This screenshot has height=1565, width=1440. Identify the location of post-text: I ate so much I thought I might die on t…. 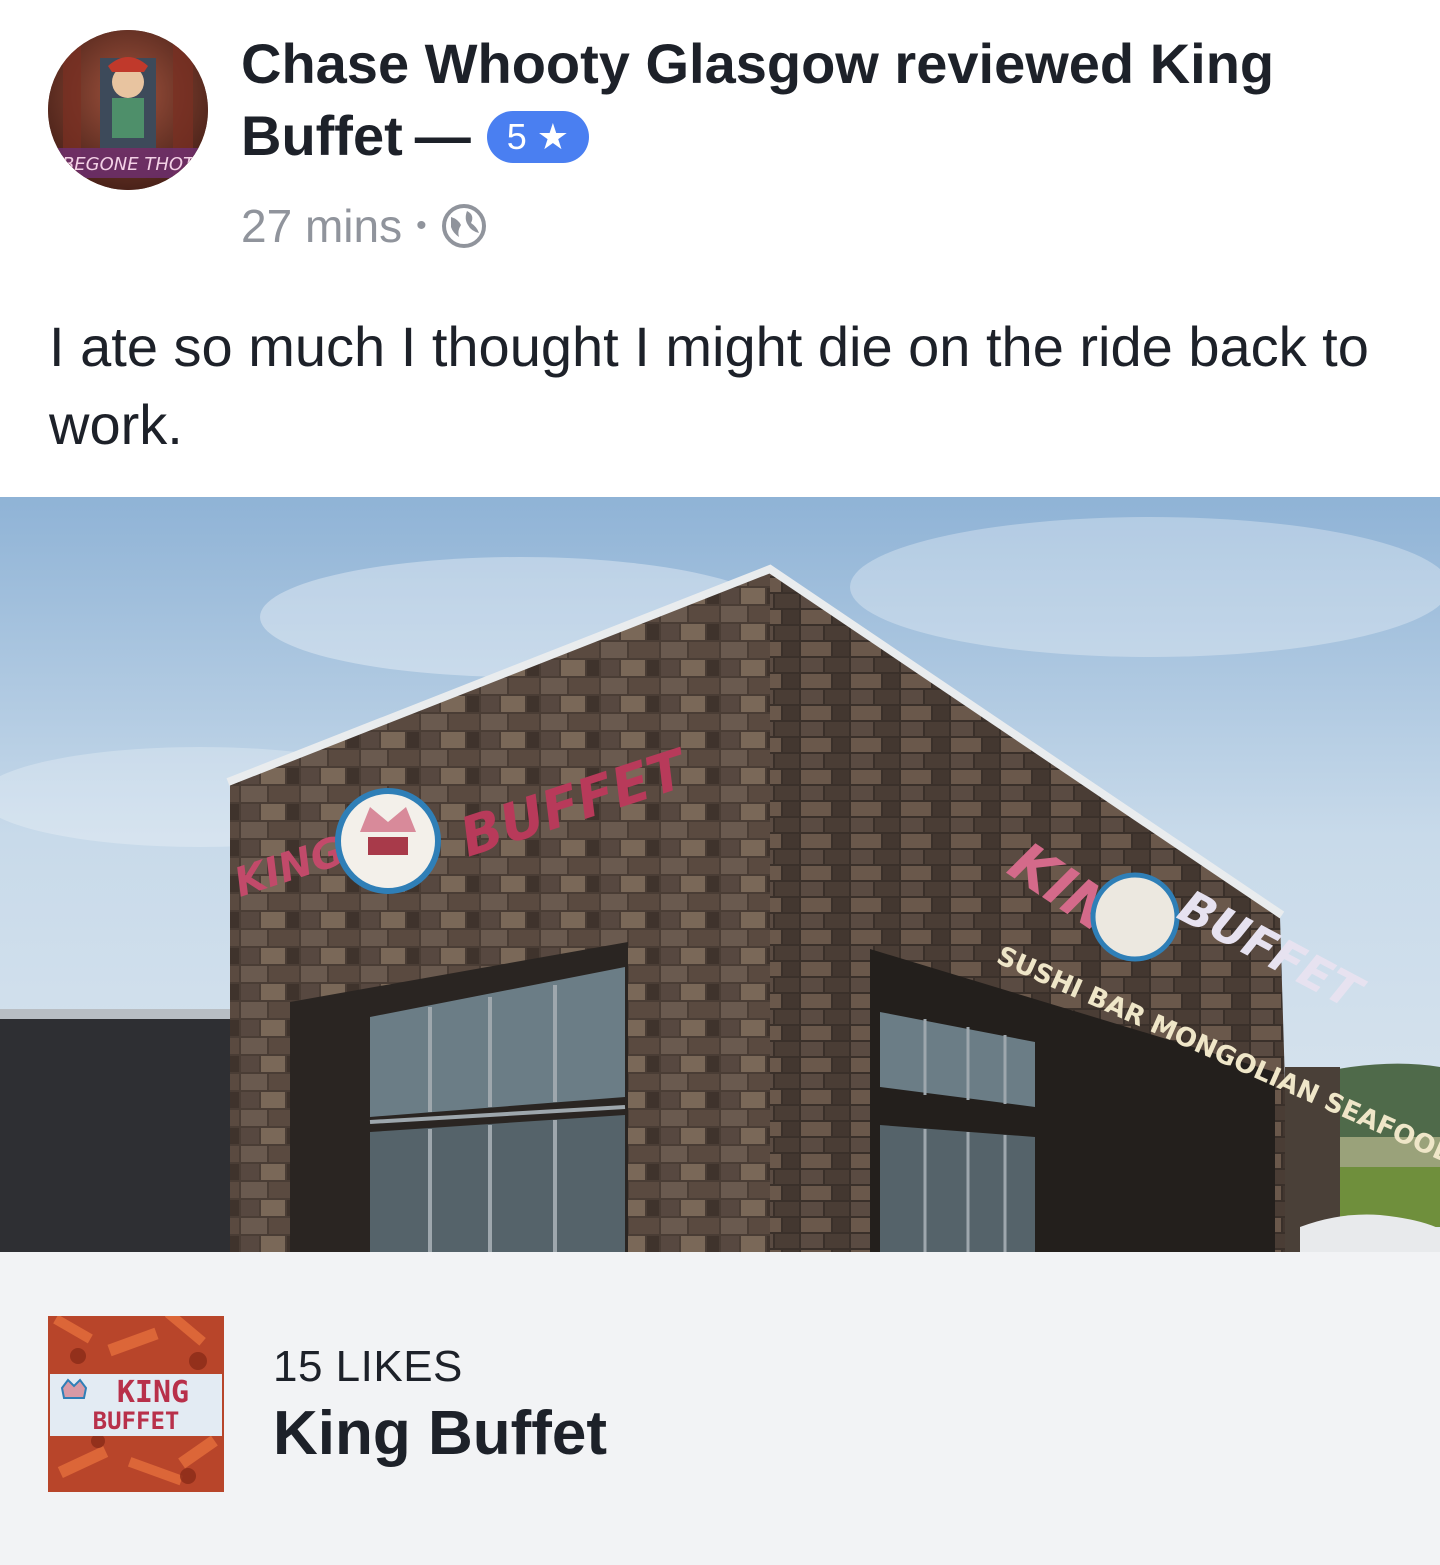
(709, 385).